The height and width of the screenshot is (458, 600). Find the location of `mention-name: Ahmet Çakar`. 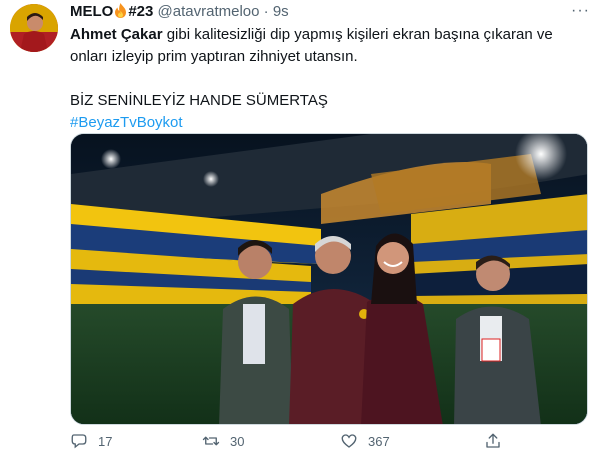

mention-name: Ahmet Çakar is located at coordinates (116, 34).